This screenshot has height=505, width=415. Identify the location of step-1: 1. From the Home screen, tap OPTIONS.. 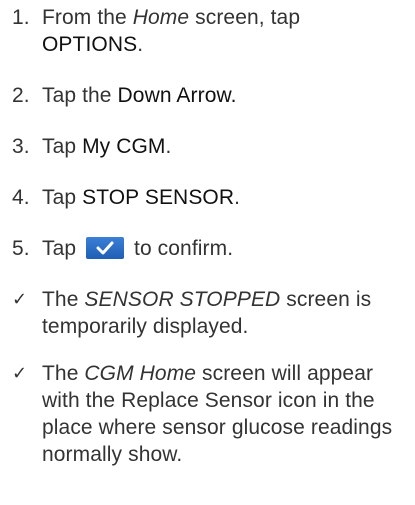
(208, 31).